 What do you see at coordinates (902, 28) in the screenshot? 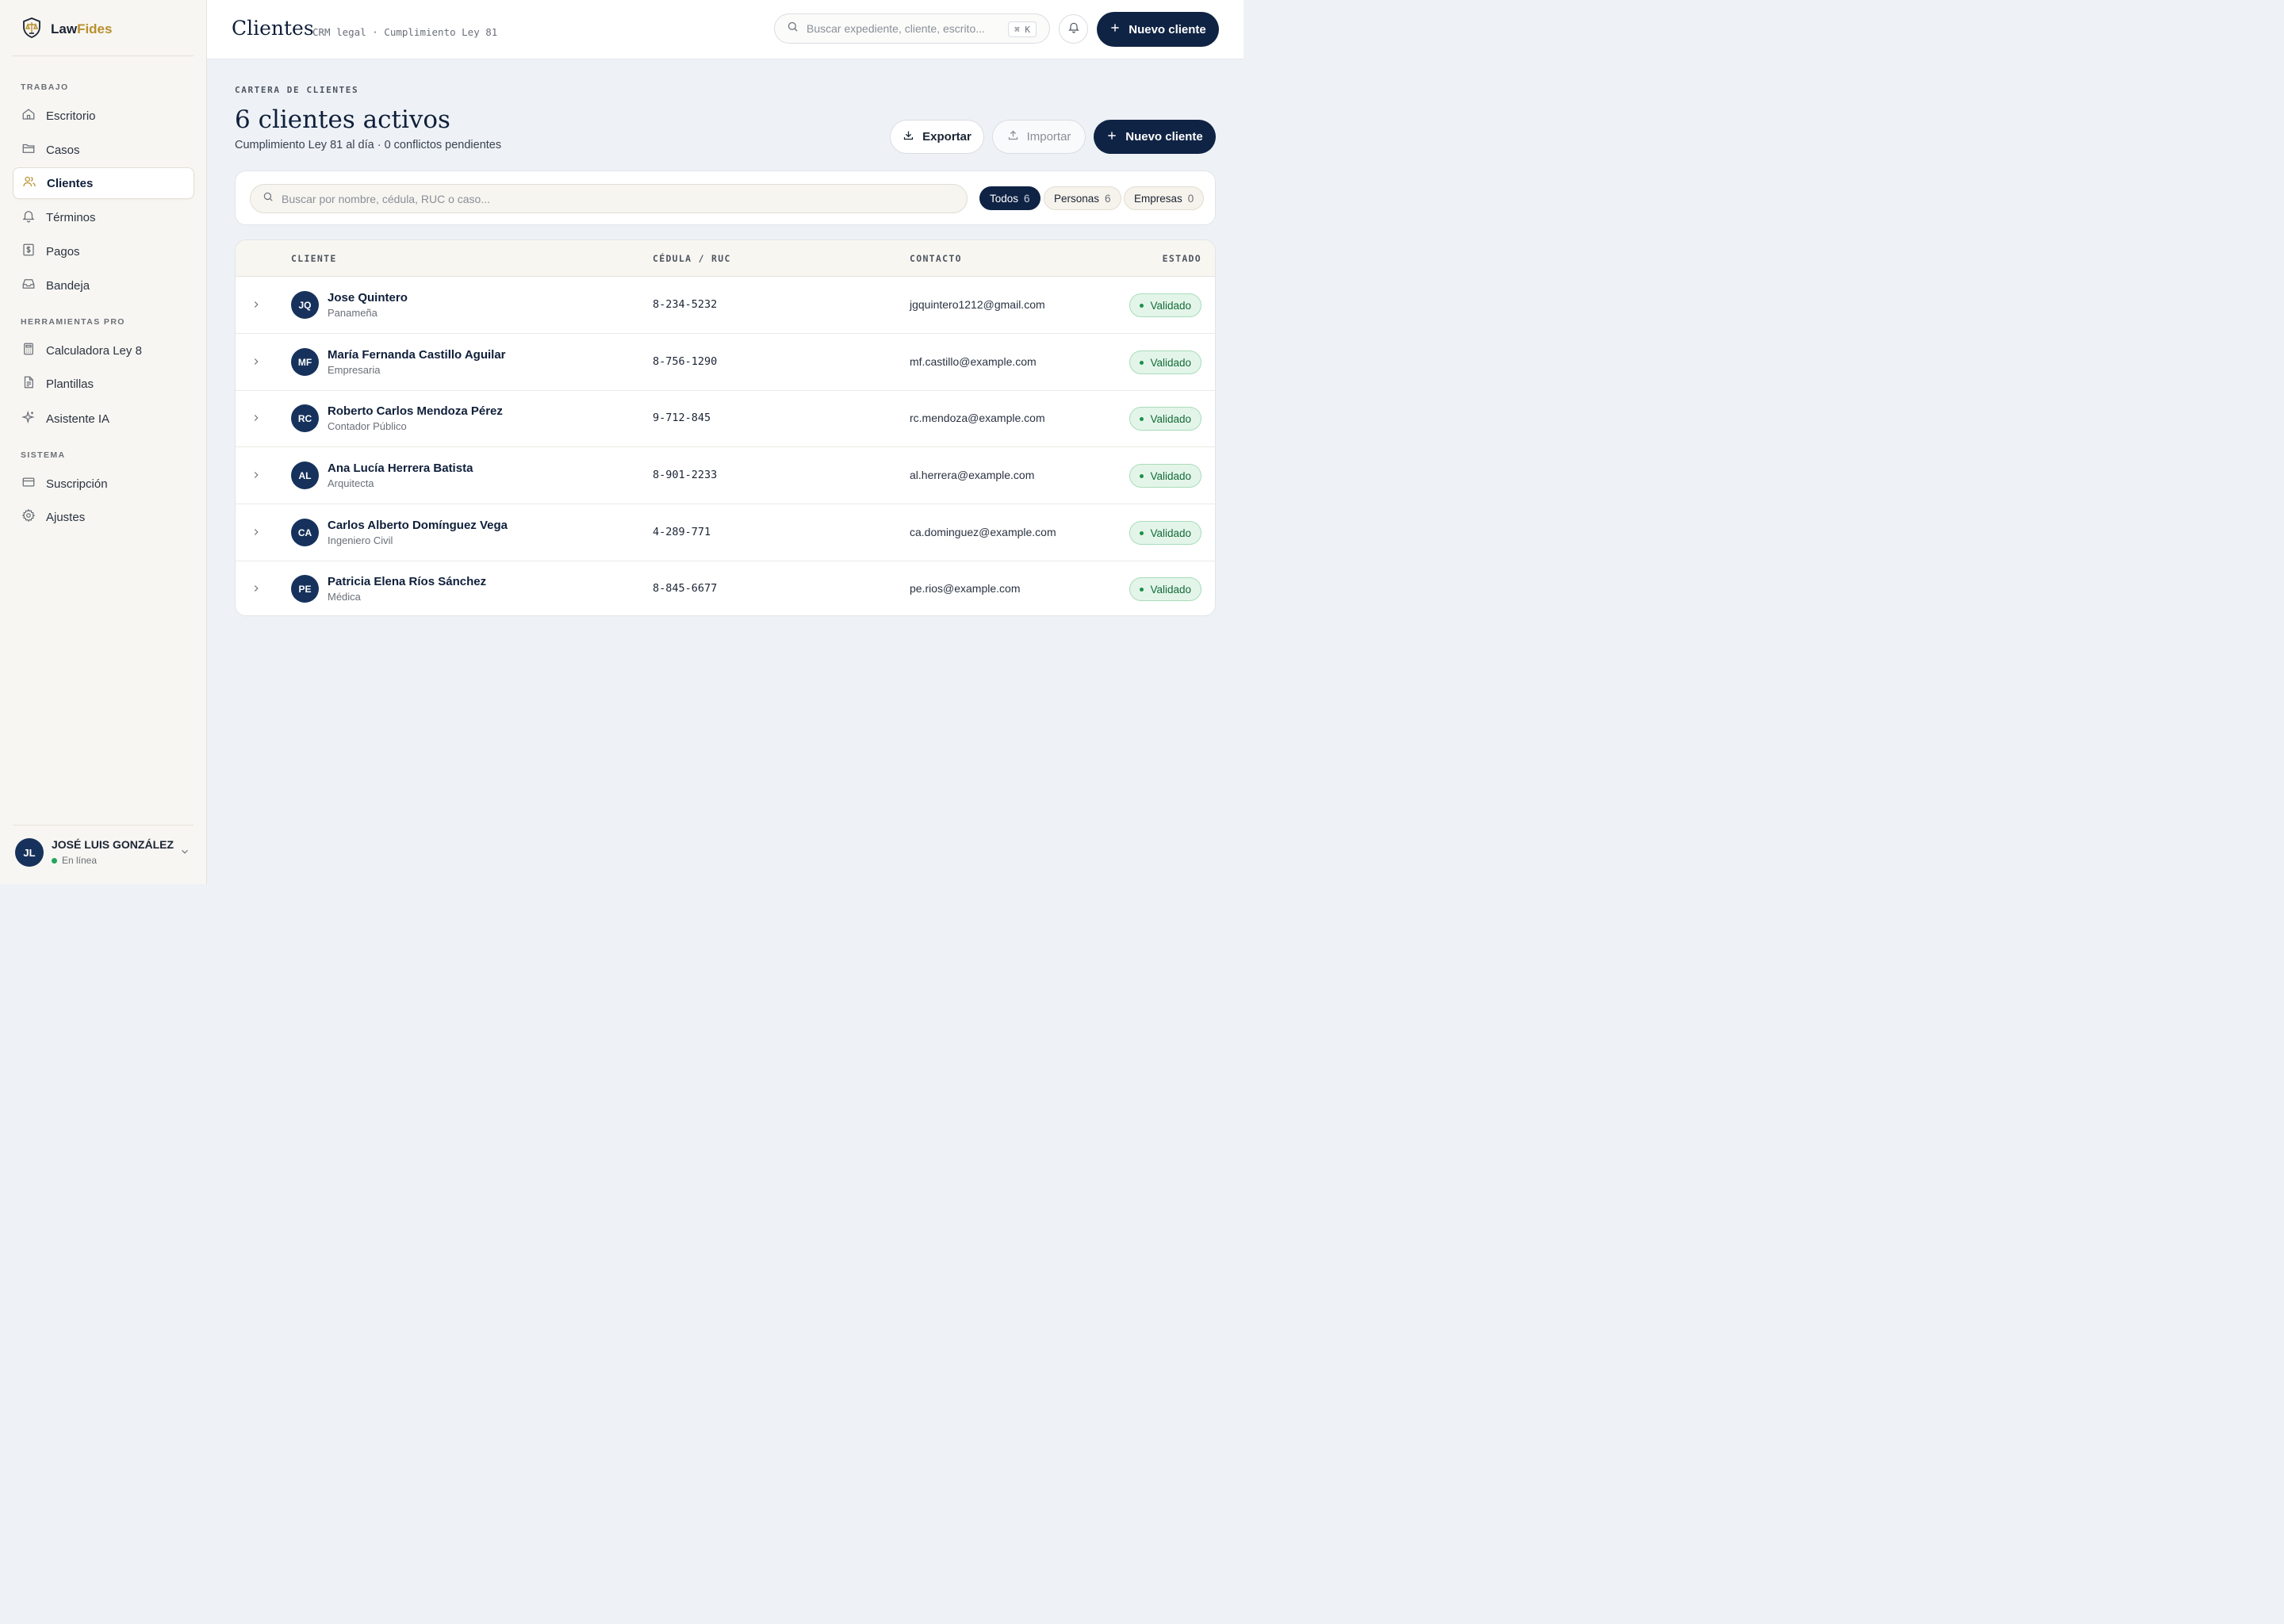
I see `global-search-input` at bounding box center [902, 28].